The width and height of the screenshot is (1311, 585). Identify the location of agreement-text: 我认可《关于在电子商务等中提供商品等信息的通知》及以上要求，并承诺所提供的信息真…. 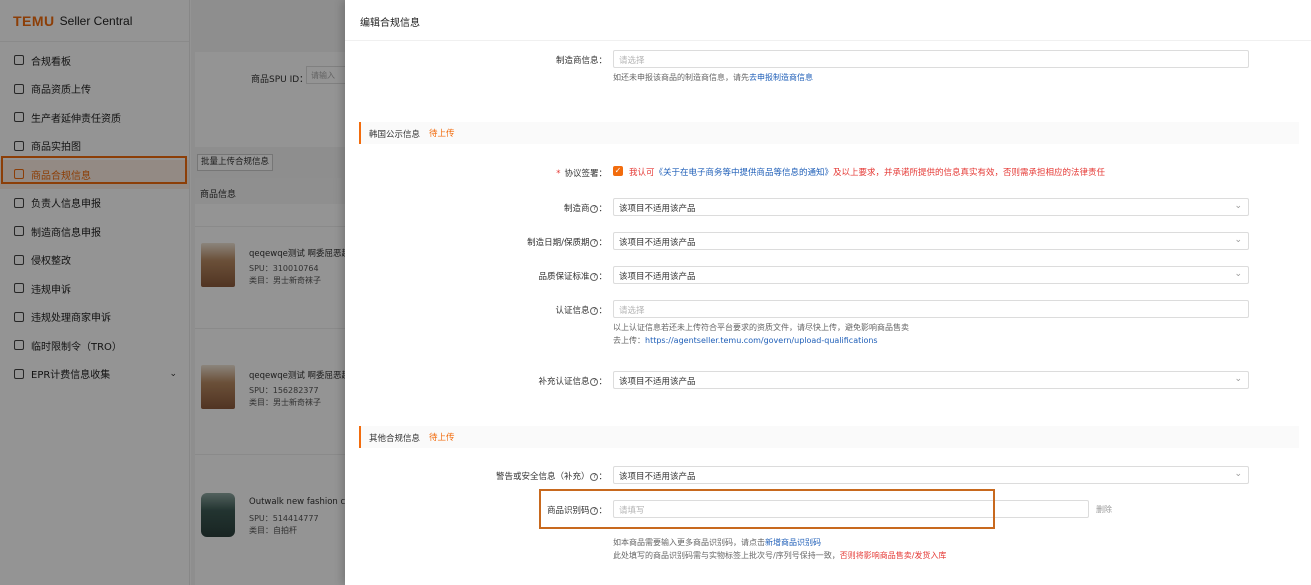
(867, 172).